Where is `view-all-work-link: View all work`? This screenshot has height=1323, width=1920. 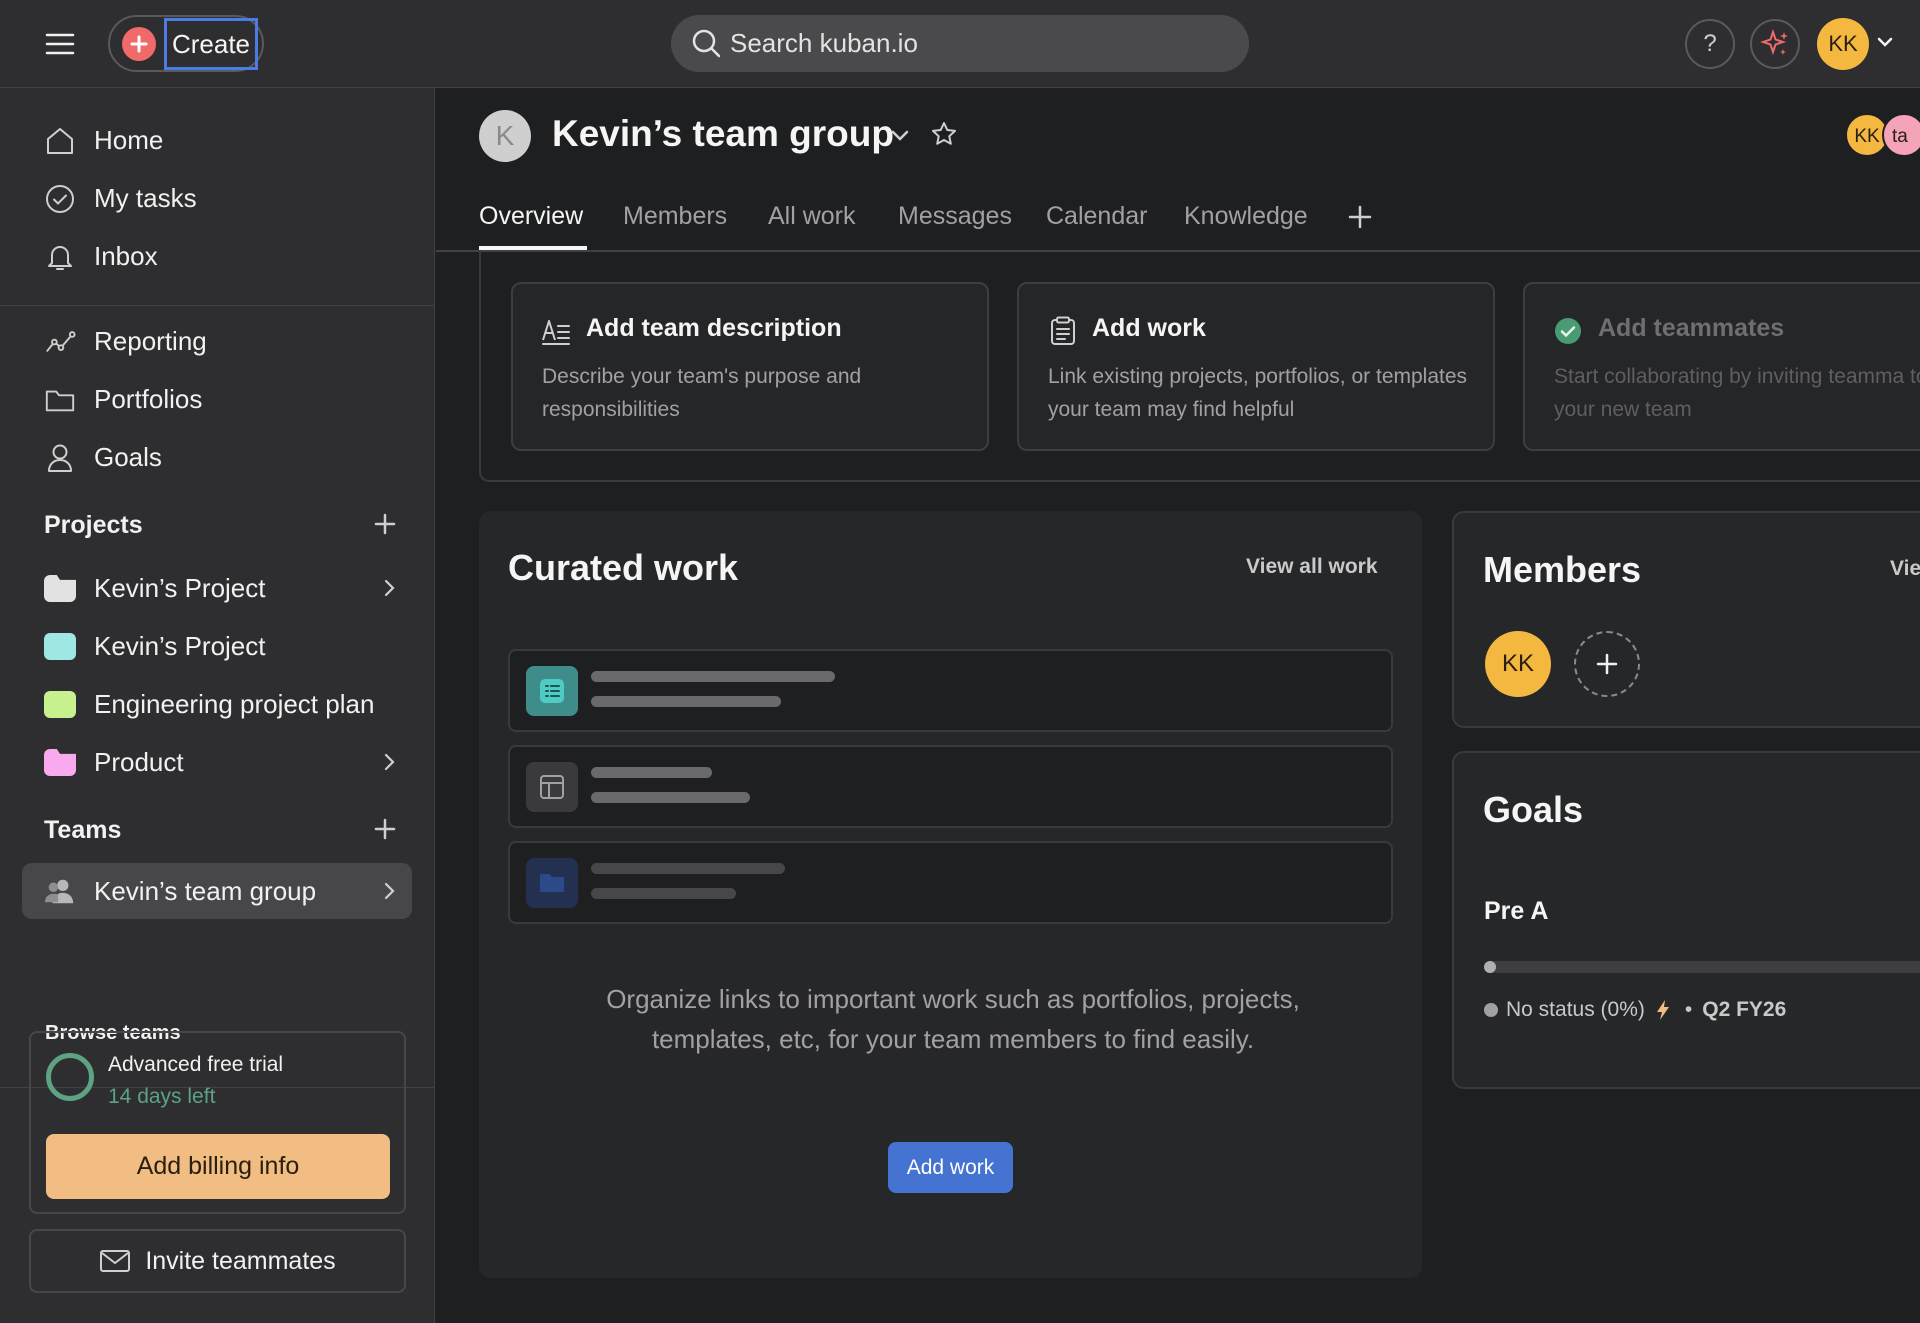
view-all-work-link: View all work is located at coordinates (1312, 567).